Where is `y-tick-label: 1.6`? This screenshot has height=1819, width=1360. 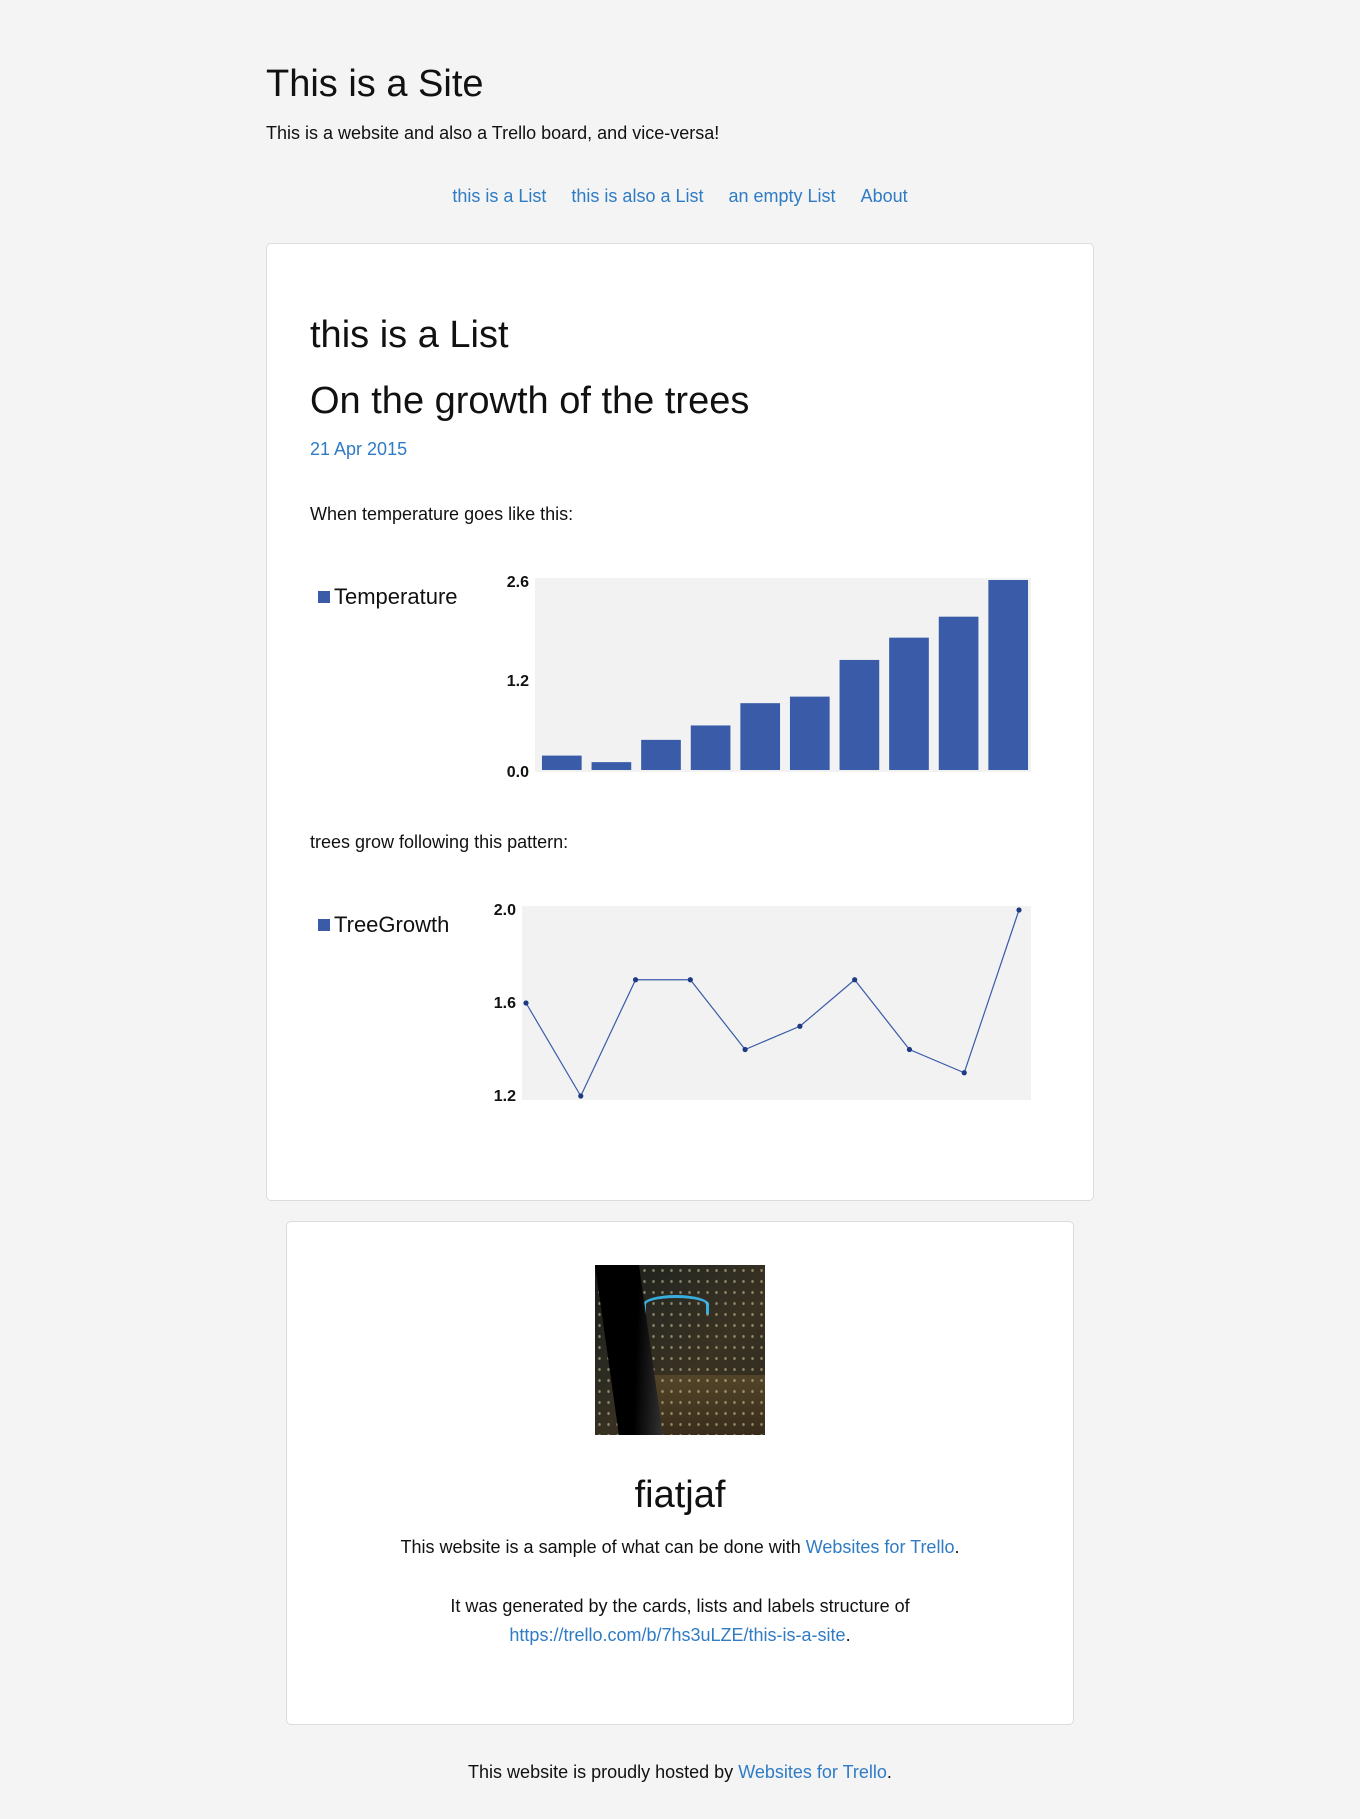
y-tick-label: 1.6 is located at coordinates (505, 1003).